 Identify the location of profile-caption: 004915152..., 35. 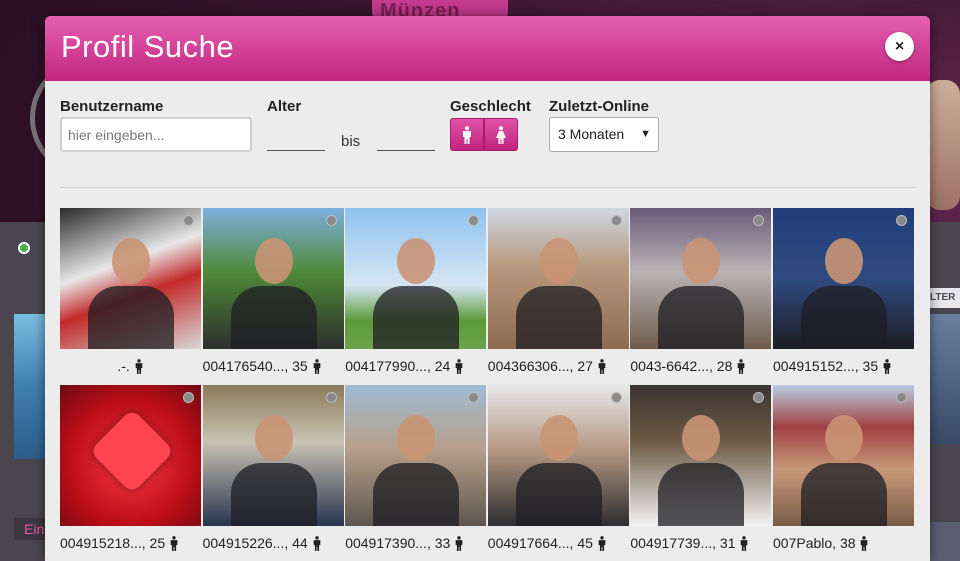
(843, 366).